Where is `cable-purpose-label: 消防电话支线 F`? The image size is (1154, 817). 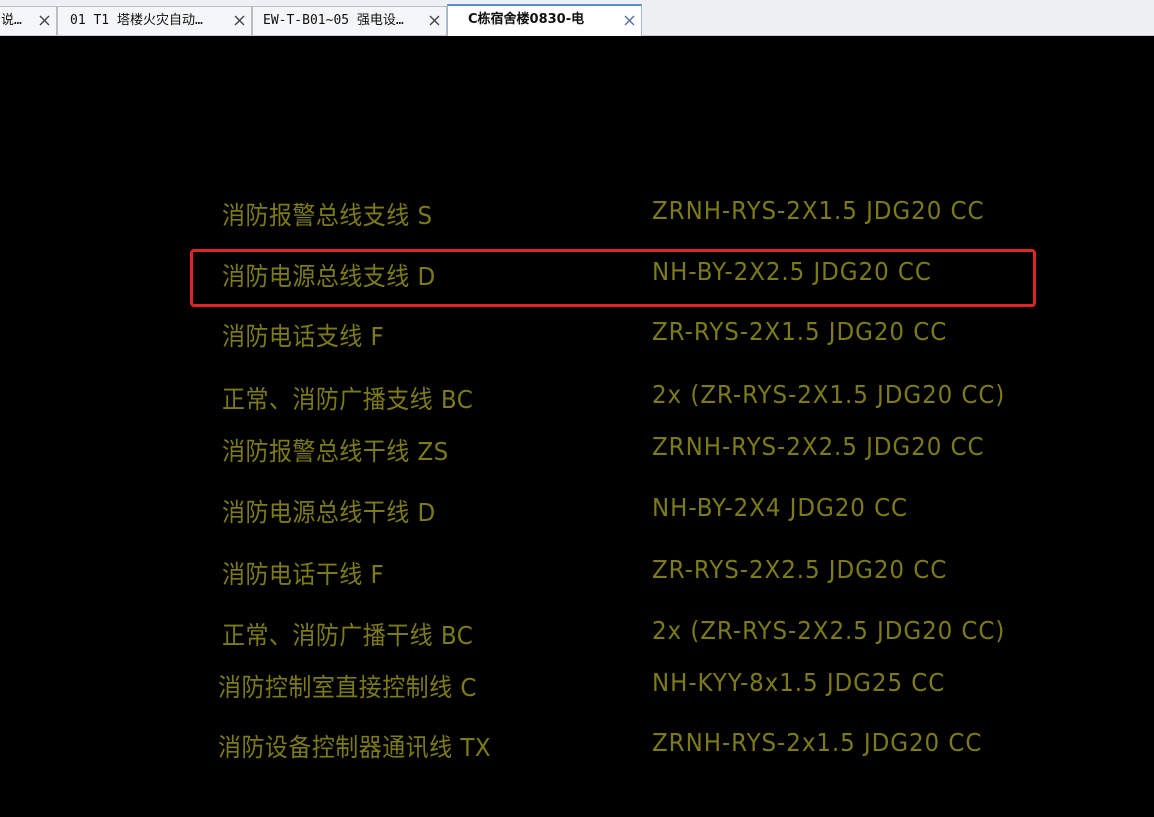 cable-purpose-label: 消防电话支线 F is located at coordinates (303, 336).